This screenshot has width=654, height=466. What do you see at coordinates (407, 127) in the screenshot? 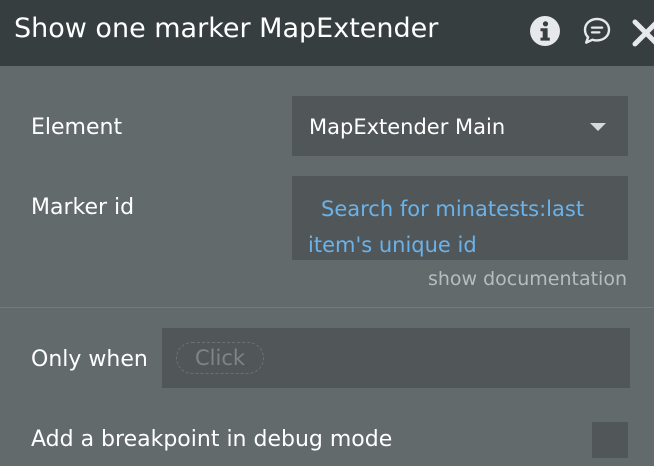
I see `element-dropdown-value: MapExtender Main` at bounding box center [407, 127].